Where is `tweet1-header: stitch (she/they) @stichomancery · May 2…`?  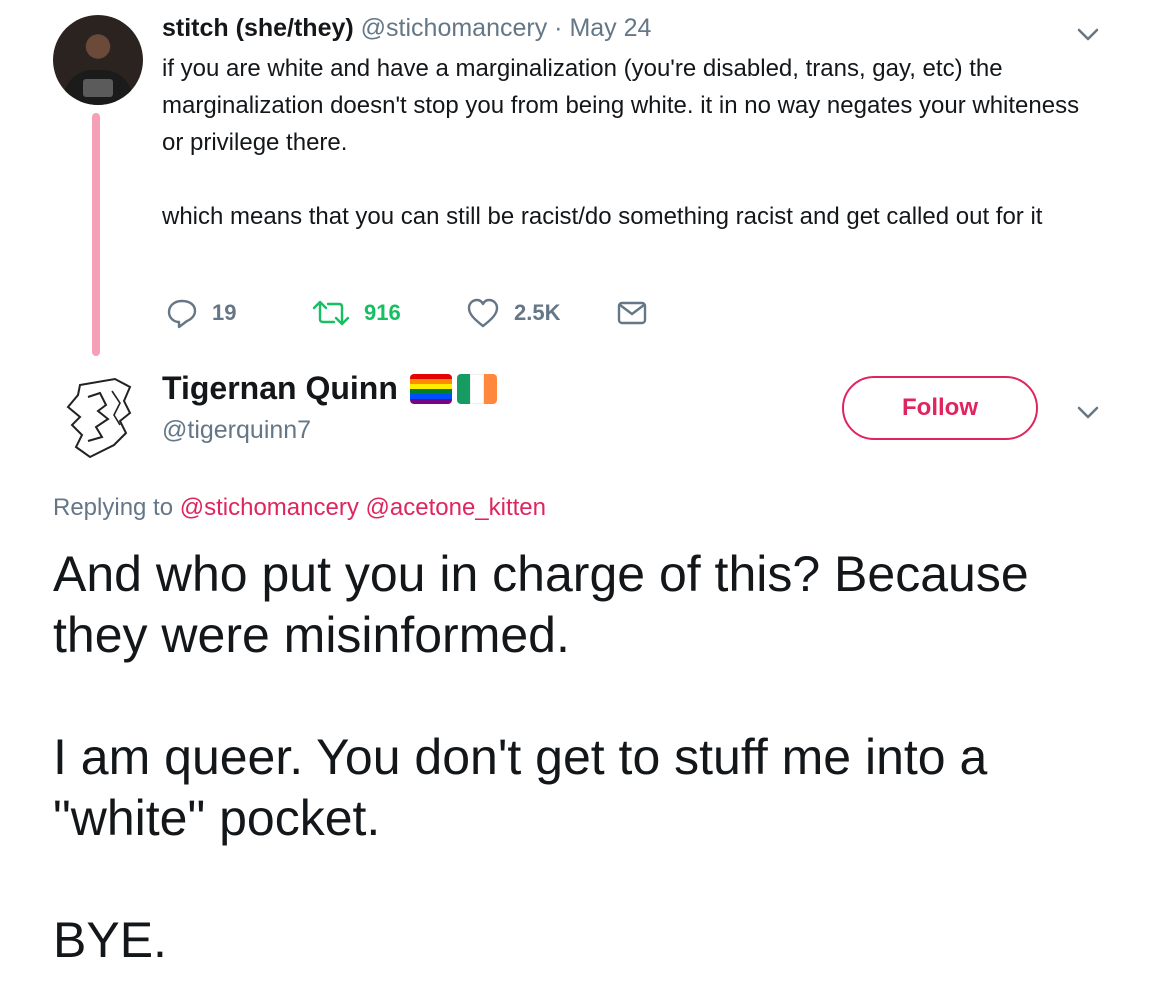
tweet1-header: stitch (she/they) @stichomancery · May 2… is located at coordinates (406, 28).